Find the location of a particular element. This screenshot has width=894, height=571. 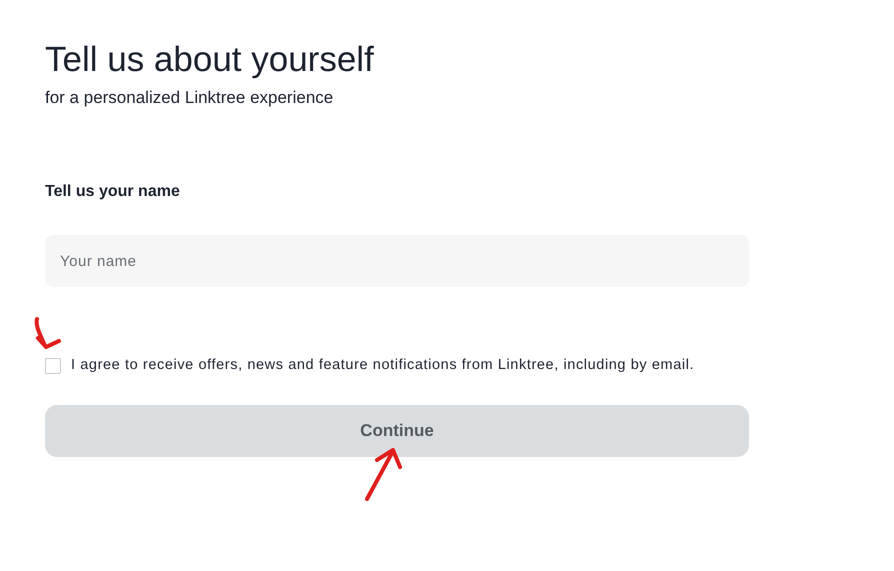

page-heading: Tell us about yourself is located at coordinates (209, 60).